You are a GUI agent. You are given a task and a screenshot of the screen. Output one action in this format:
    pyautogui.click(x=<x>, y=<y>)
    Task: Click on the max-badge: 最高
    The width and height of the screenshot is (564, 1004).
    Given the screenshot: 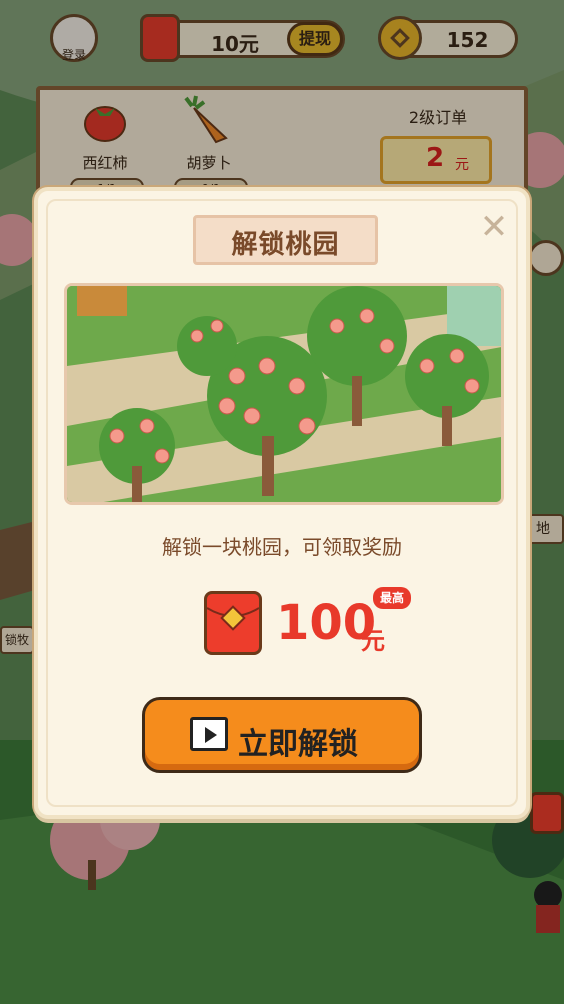 What is the action you would take?
    pyautogui.click(x=392, y=598)
    